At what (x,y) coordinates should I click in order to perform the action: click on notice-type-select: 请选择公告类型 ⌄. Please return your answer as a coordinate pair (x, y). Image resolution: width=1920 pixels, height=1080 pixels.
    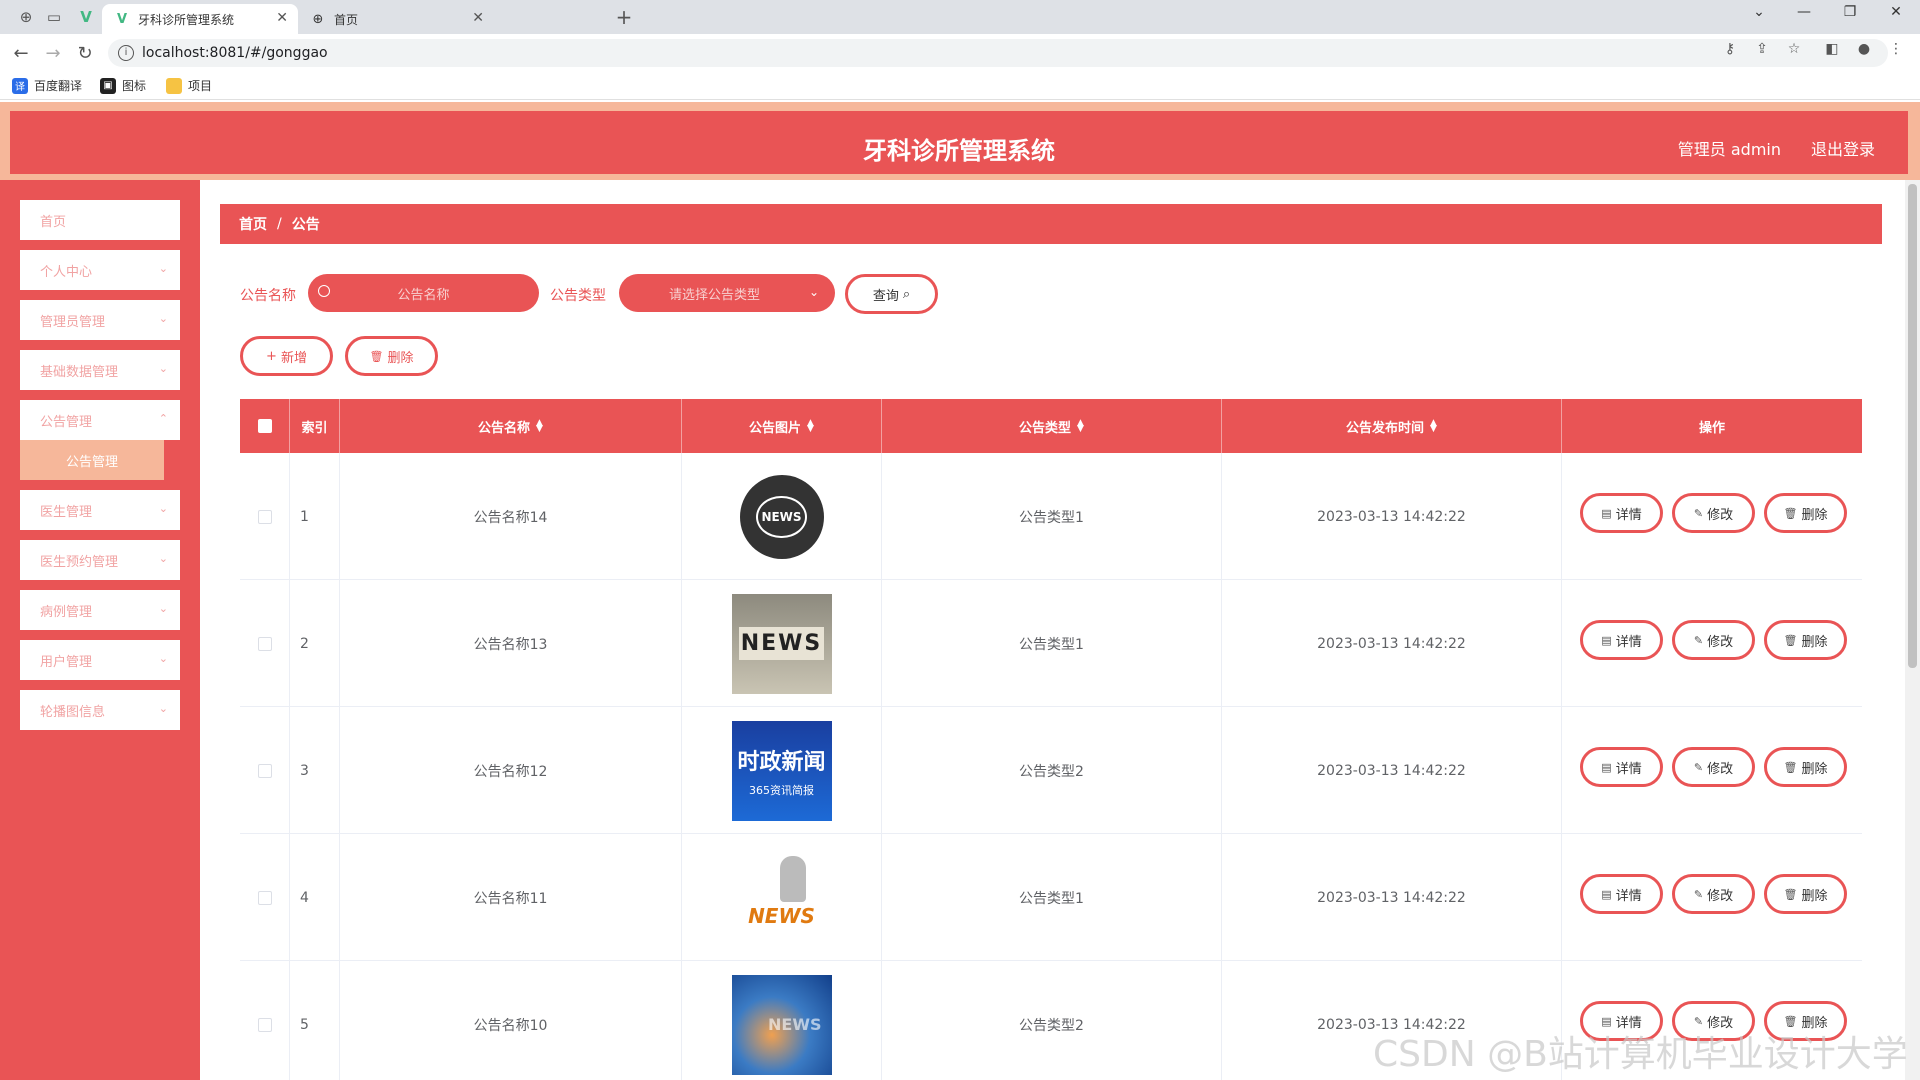
    Looking at the image, I should click on (727, 293).